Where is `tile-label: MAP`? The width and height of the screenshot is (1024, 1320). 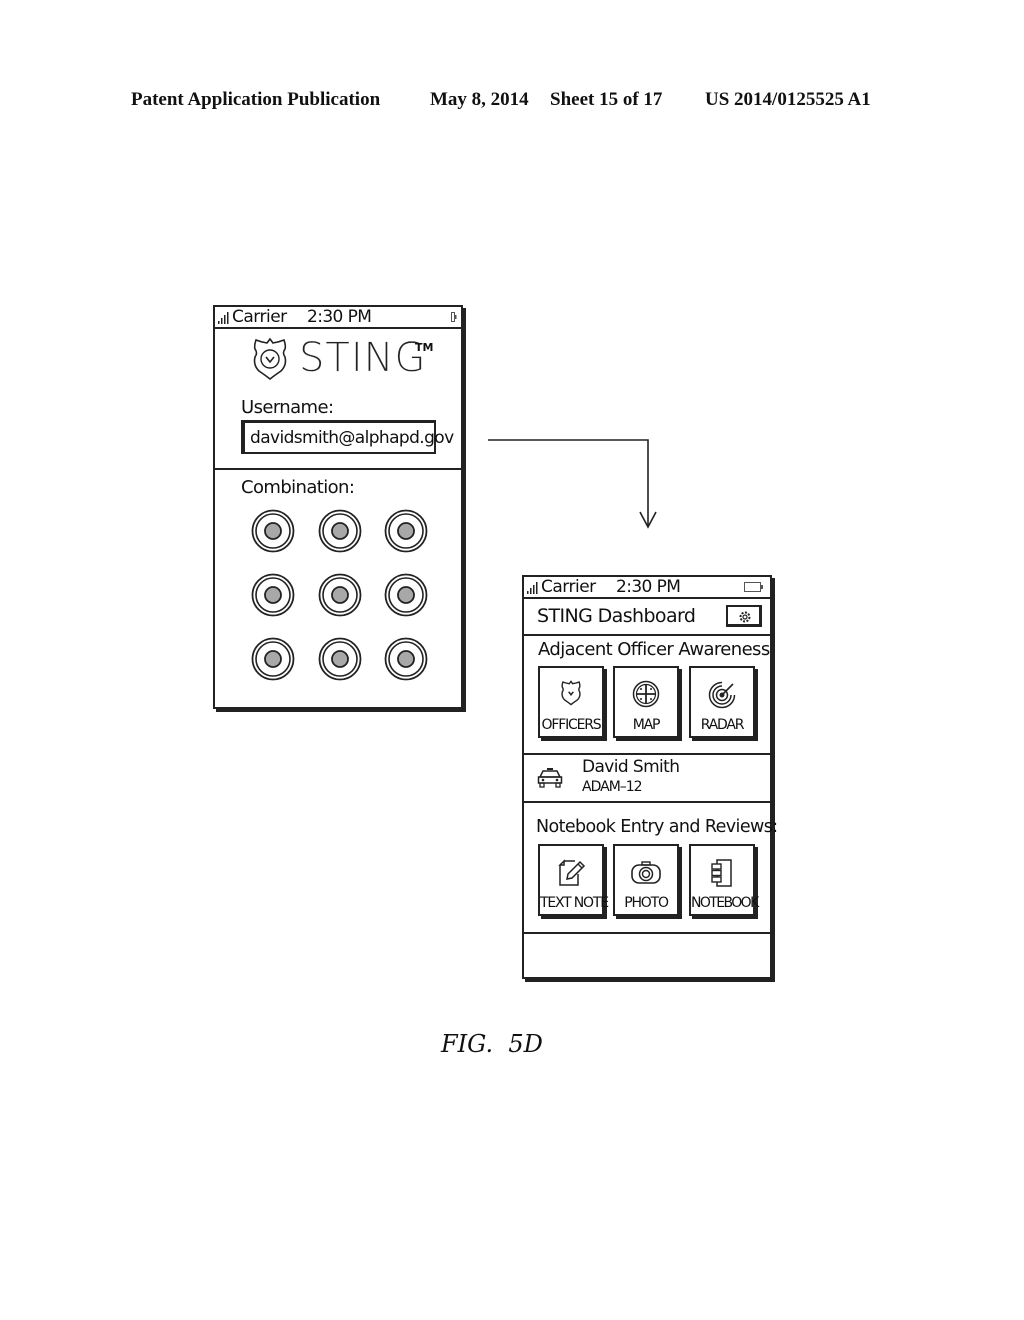
tile-label: MAP is located at coordinates (646, 725).